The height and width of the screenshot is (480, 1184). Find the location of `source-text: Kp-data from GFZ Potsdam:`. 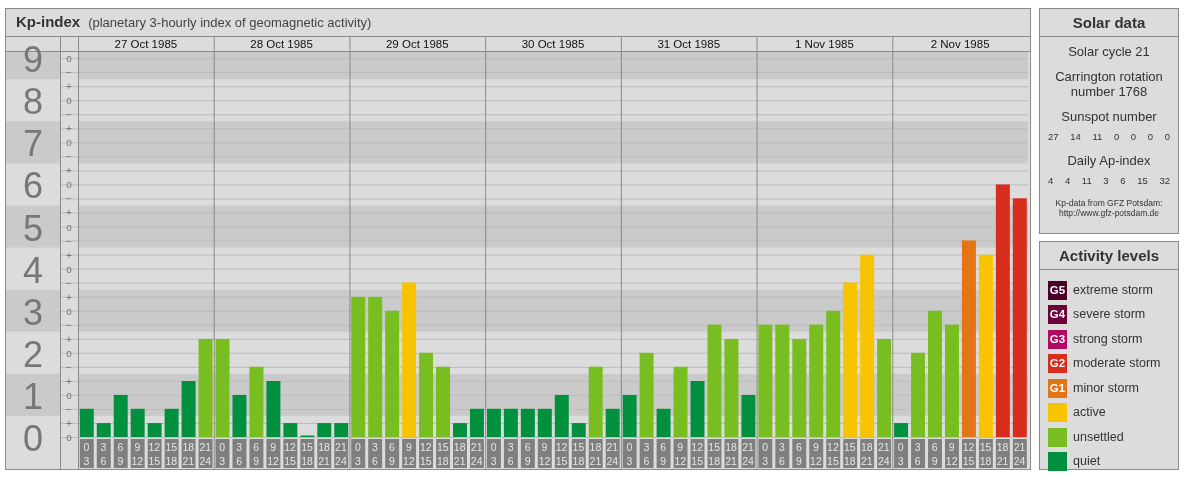

source-text: Kp-data from GFZ Potsdam: is located at coordinates (1109, 203).